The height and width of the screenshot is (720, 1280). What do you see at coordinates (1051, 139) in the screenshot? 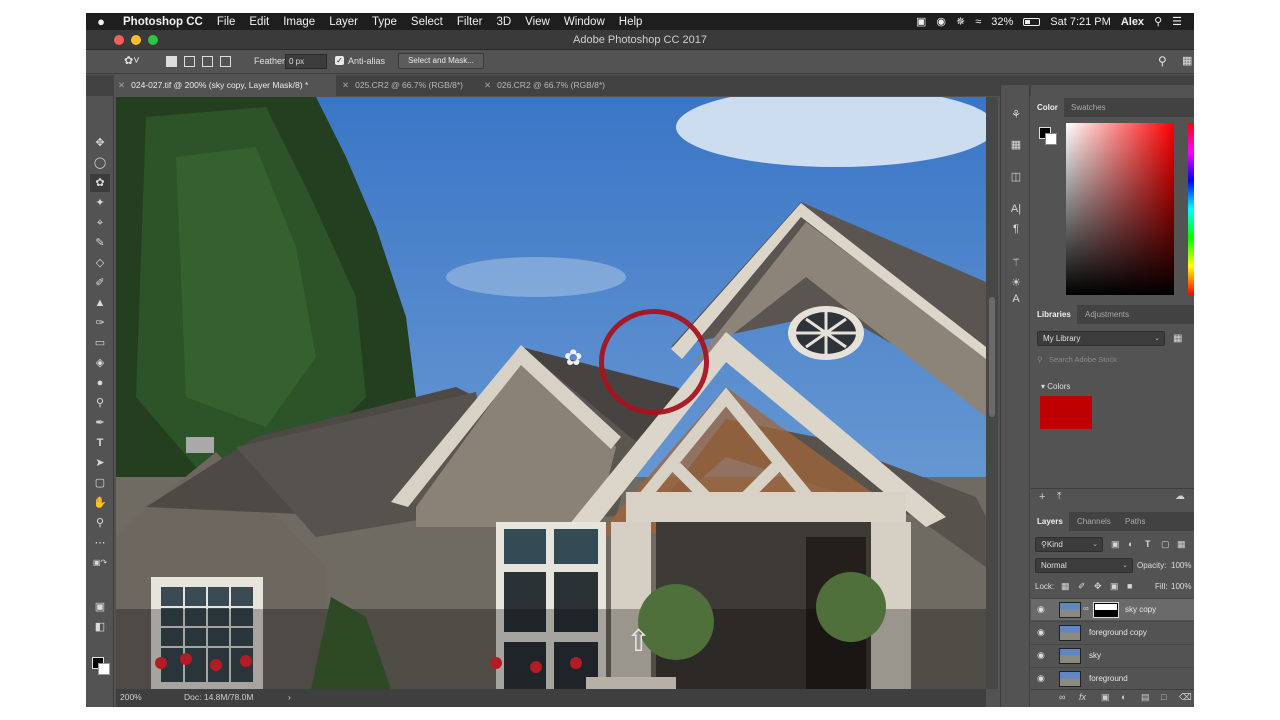
I see `color-background-swatch` at bounding box center [1051, 139].